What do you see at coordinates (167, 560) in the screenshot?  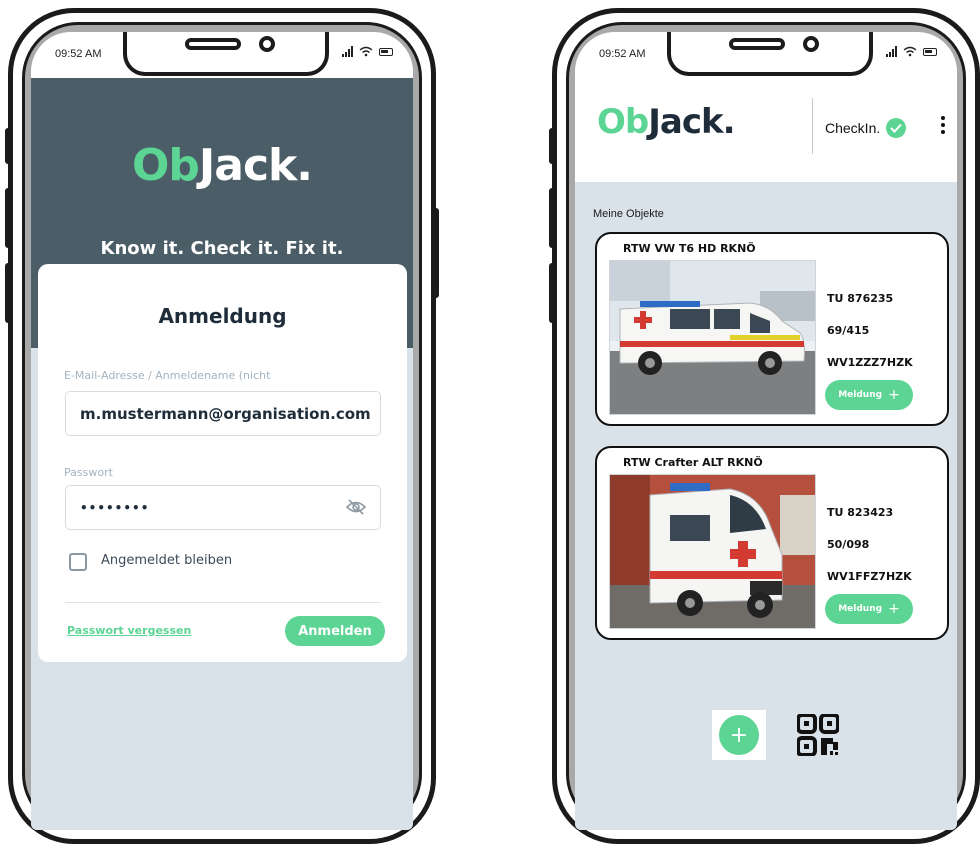 I see `remember-label: Angemeldet bleiben` at bounding box center [167, 560].